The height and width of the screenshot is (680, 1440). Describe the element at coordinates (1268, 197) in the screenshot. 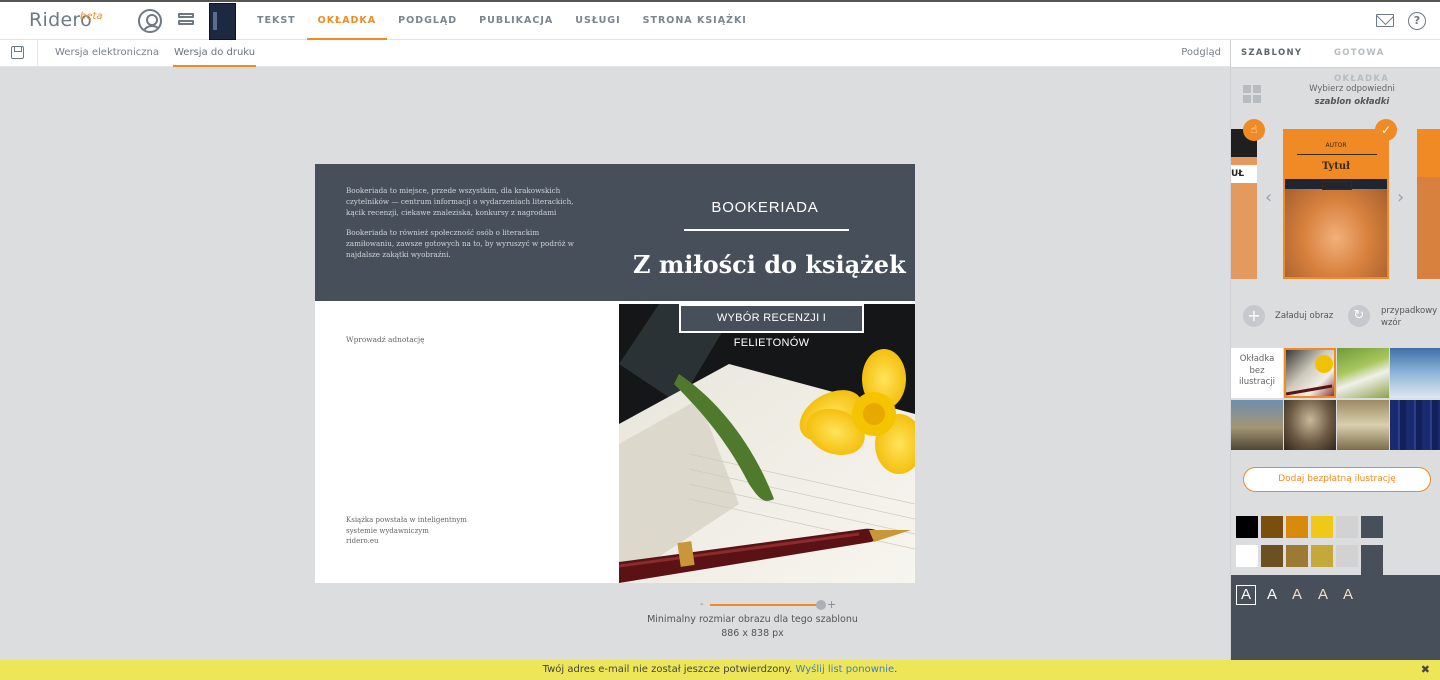

I see `chevron-left-icon: ‹` at that location.